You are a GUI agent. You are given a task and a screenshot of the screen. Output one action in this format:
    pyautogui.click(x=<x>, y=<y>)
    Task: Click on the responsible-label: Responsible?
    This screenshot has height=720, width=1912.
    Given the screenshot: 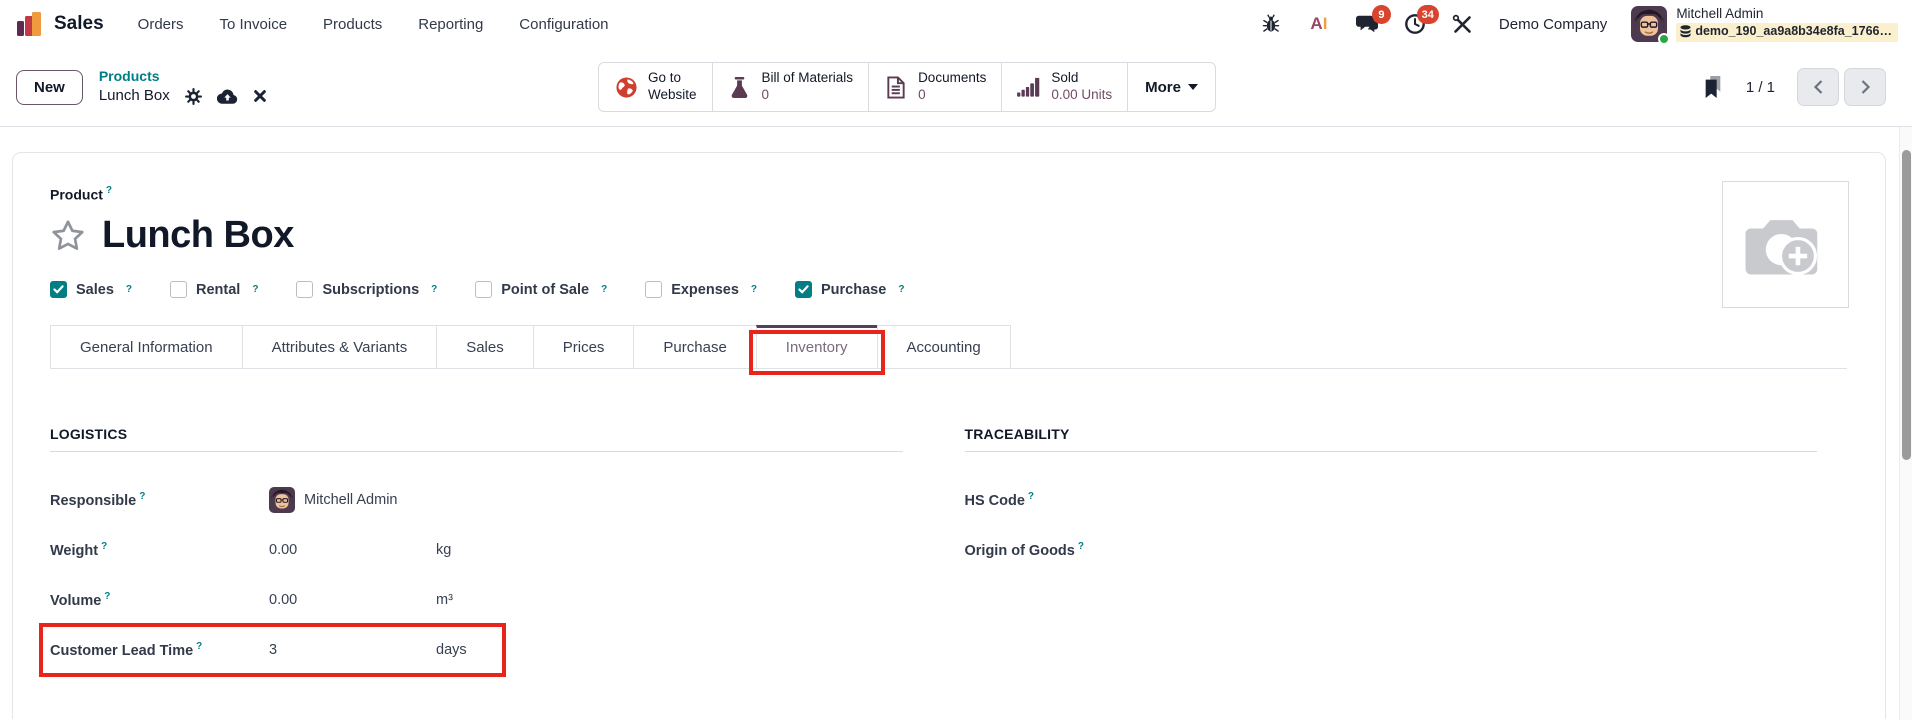 What is the action you would take?
    pyautogui.click(x=98, y=500)
    